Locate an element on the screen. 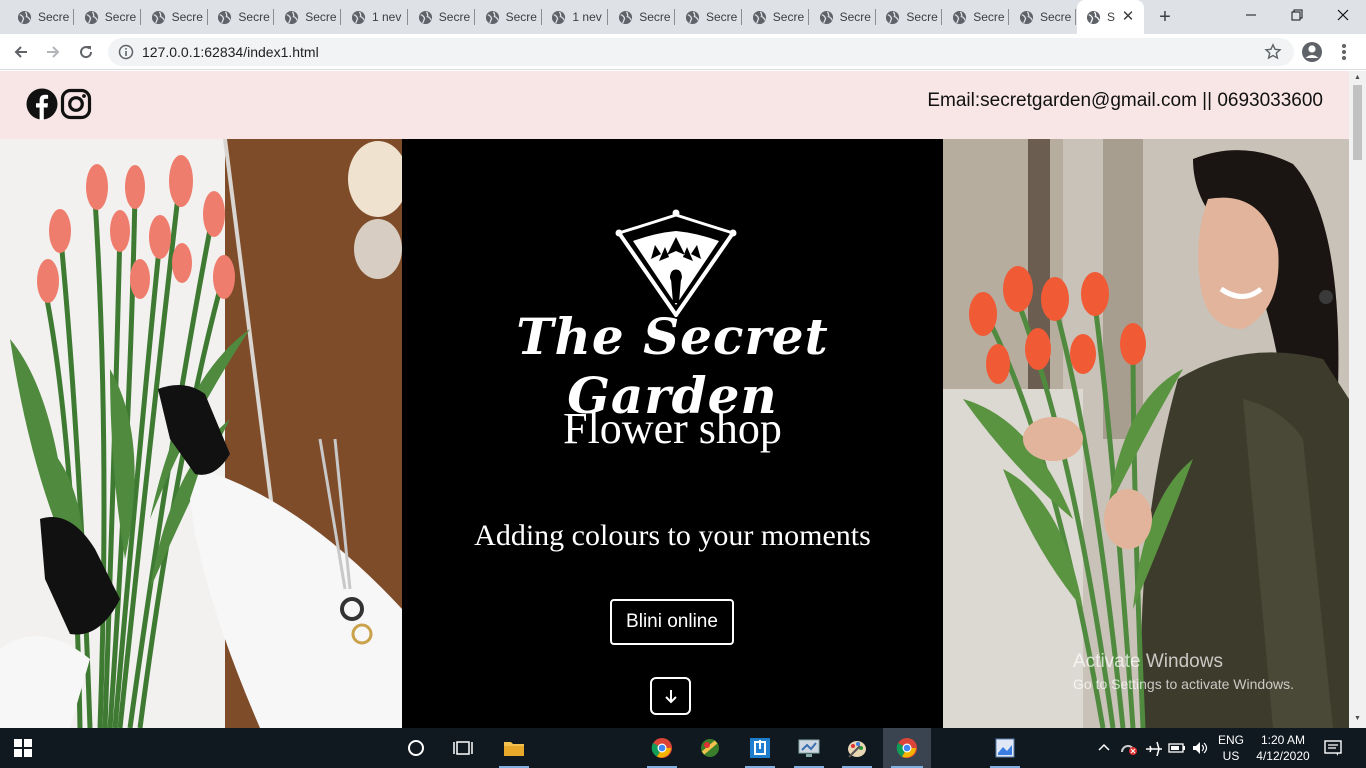 This screenshot has width=1366, height=768. instagram-icon is located at coordinates (76, 104).